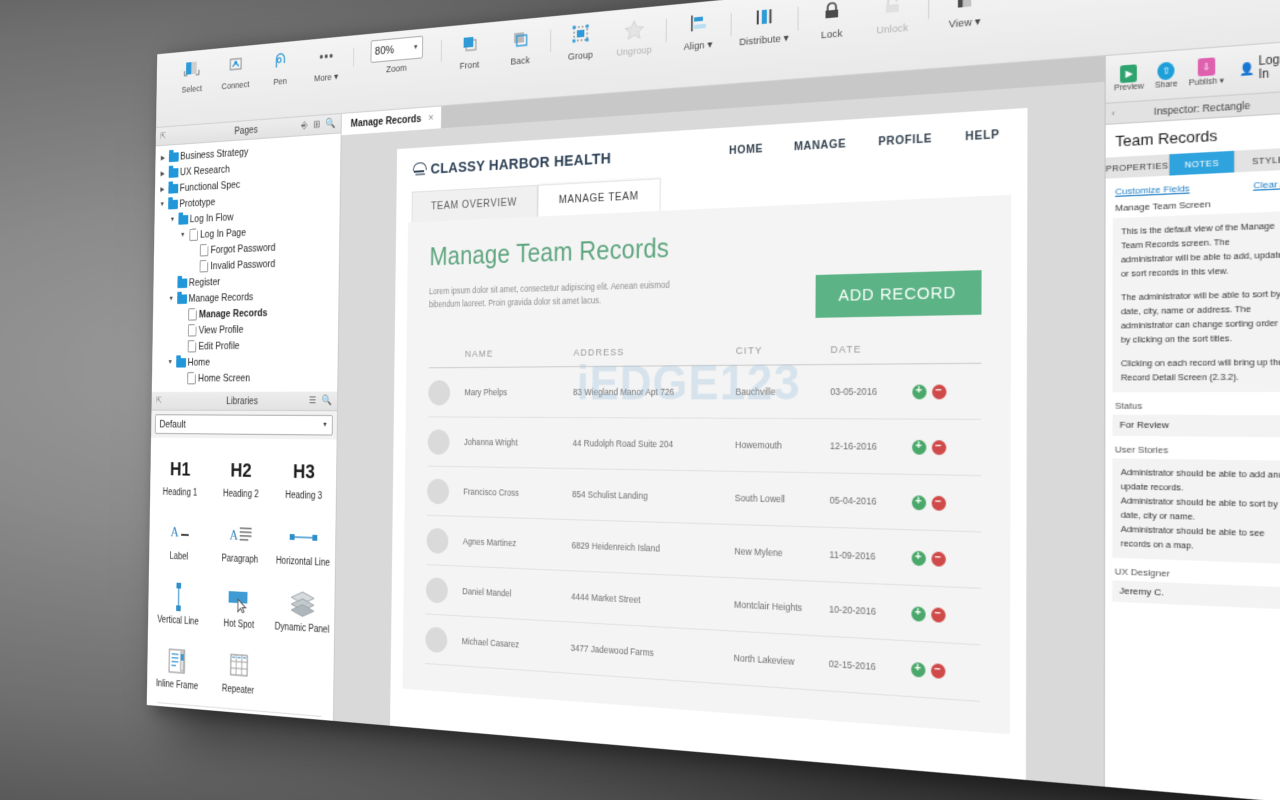  I want to click on column-header-name: NAME, so click(519, 353).